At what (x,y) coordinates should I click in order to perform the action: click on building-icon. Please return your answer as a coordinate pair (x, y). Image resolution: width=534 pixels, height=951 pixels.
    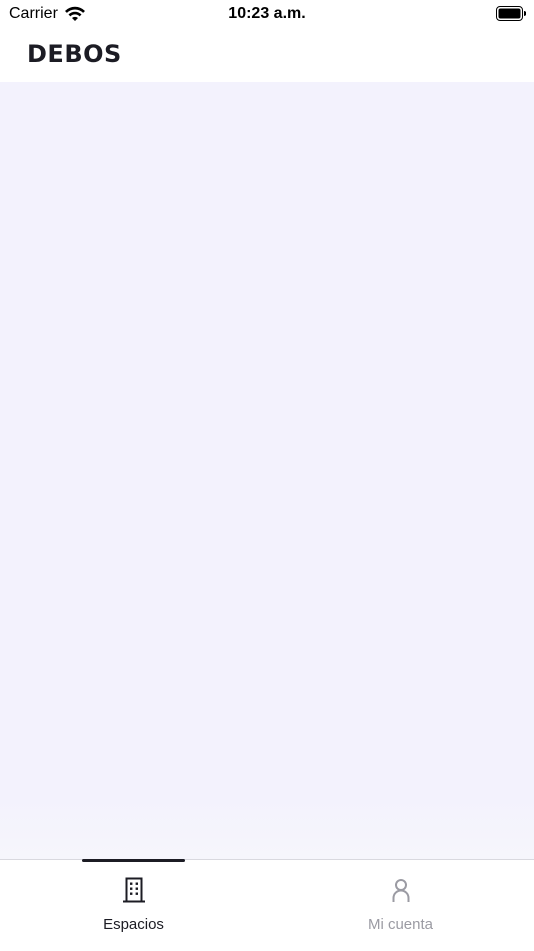
    Looking at the image, I should click on (133, 890).